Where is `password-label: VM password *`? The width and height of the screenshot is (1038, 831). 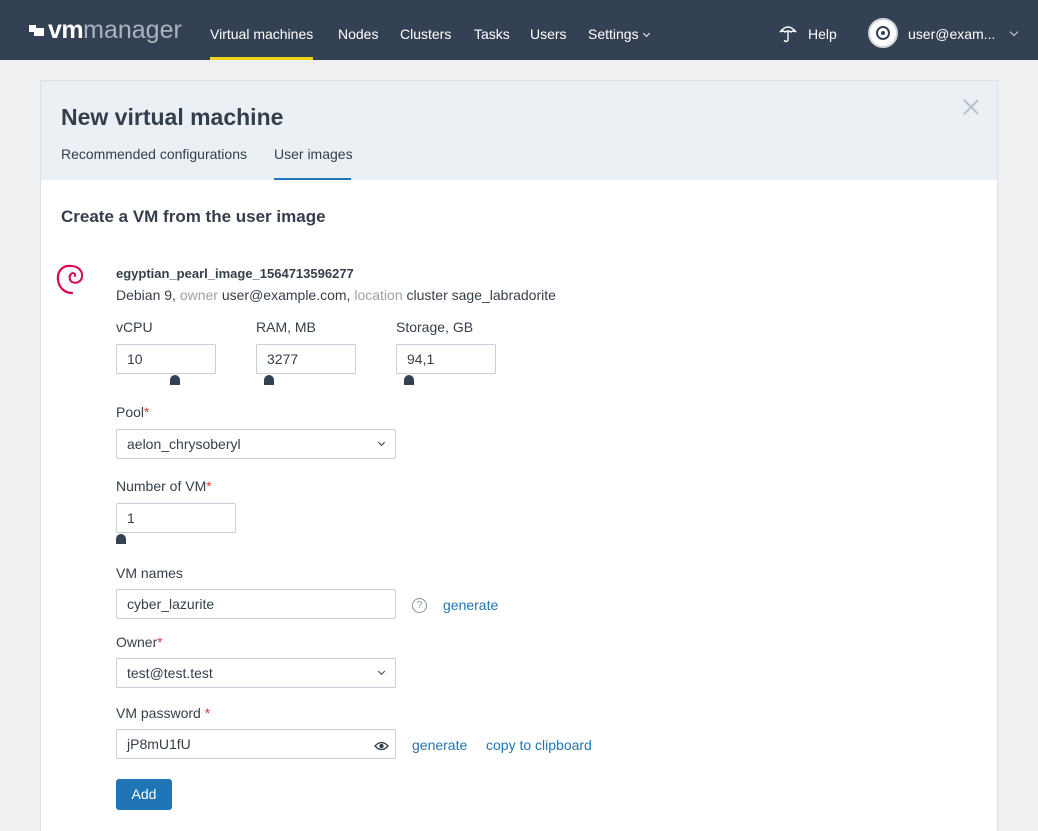
password-label: VM password * is located at coordinates (163, 713).